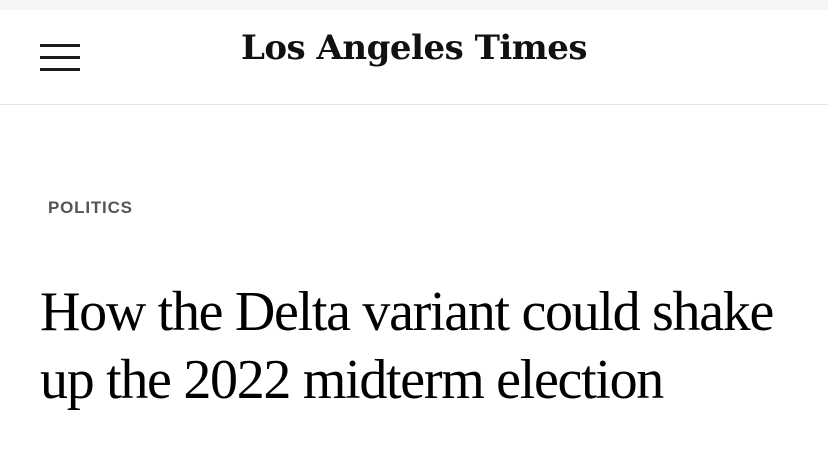  I want to click on status-bar-strip, so click(414, 5).